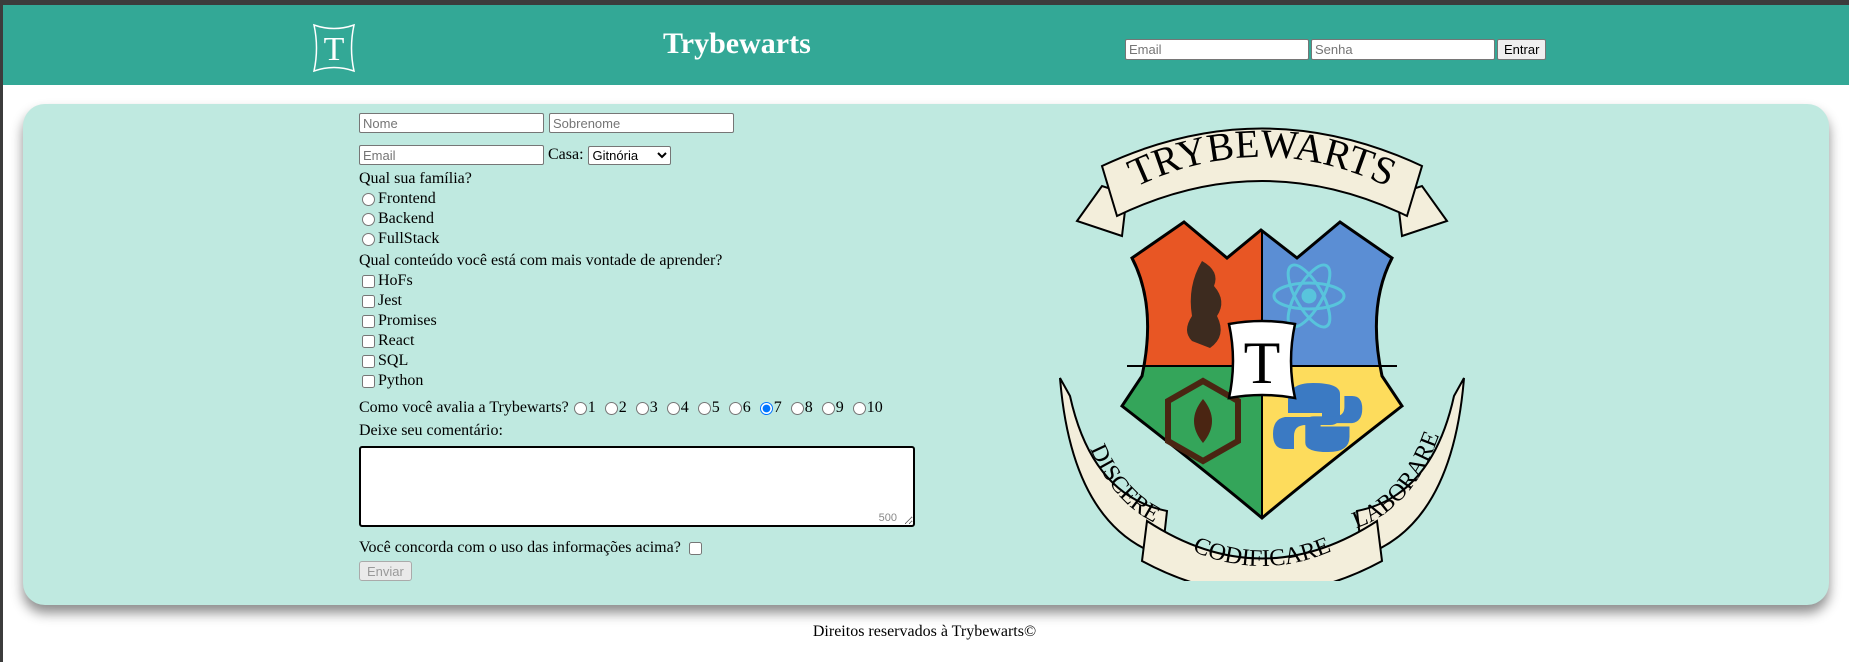 The image size is (1849, 662). What do you see at coordinates (1, 373) in the screenshot?
I see `left-border` at bounding box center [1, 373].